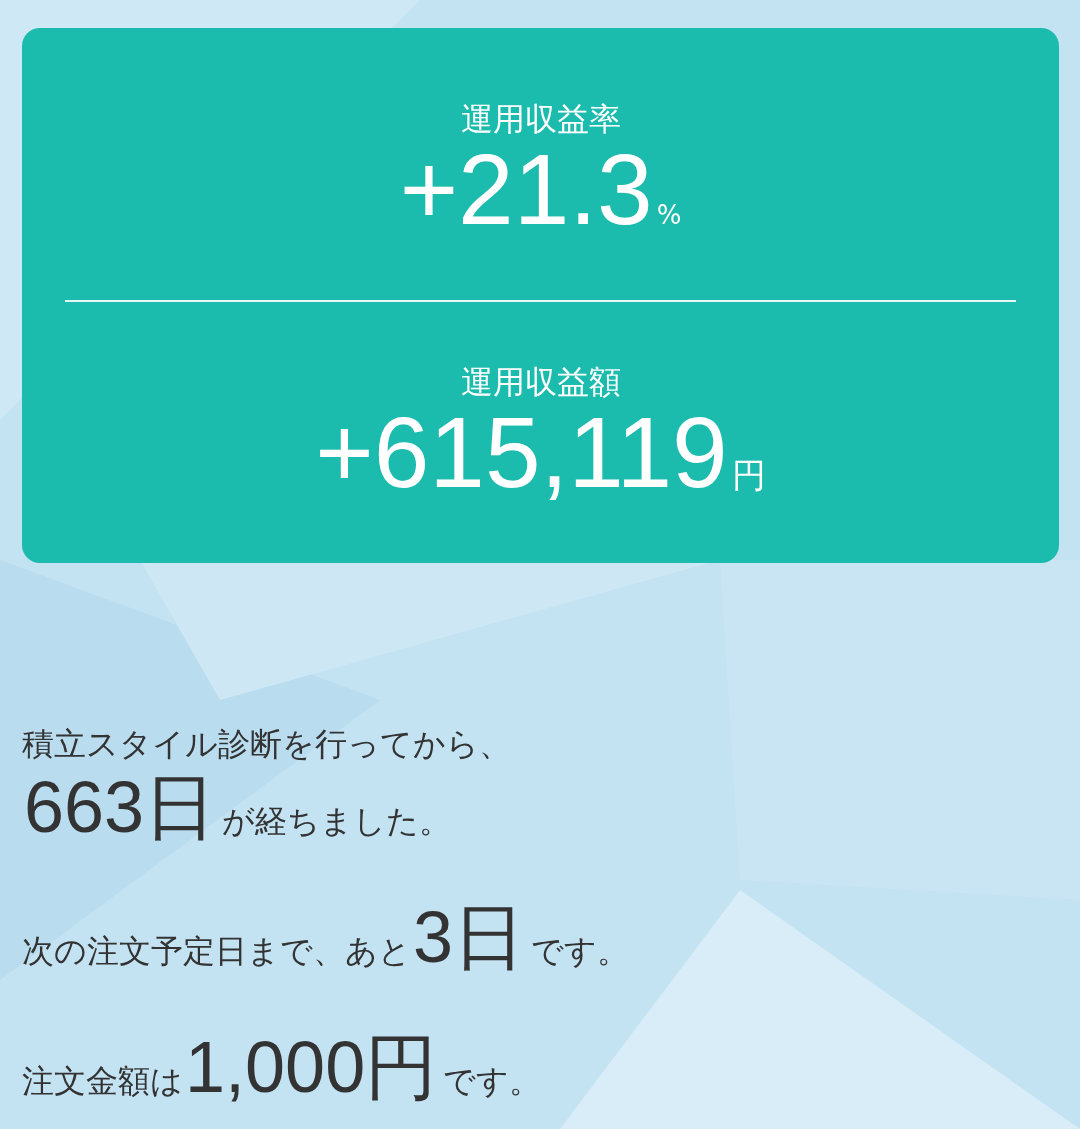 The image size is (1080, 1129). Describe the element at coordinates (238, 807) in the screenshot. I see `message-text: 663日 が経ちました。` at that location.